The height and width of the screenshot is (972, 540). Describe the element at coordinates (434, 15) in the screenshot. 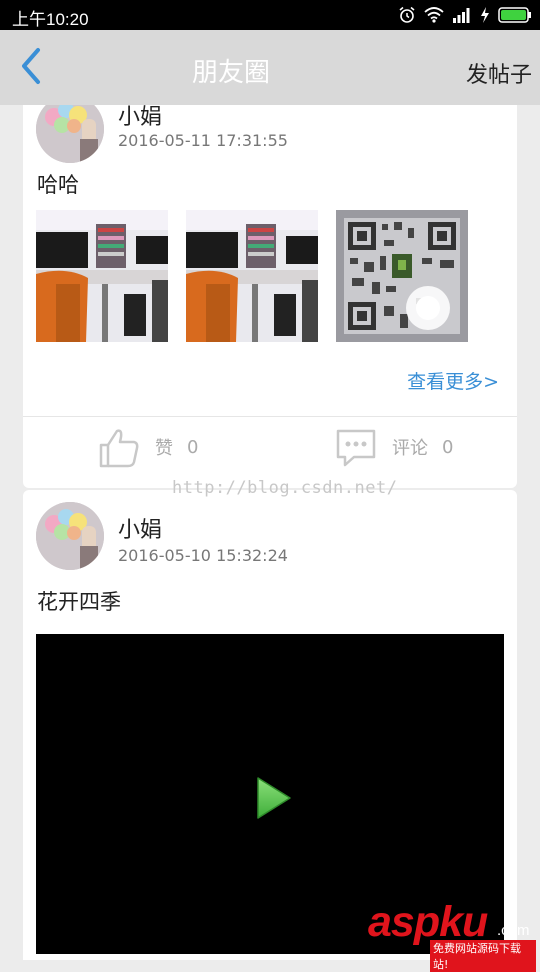

I see `wifi-icon` at that location.